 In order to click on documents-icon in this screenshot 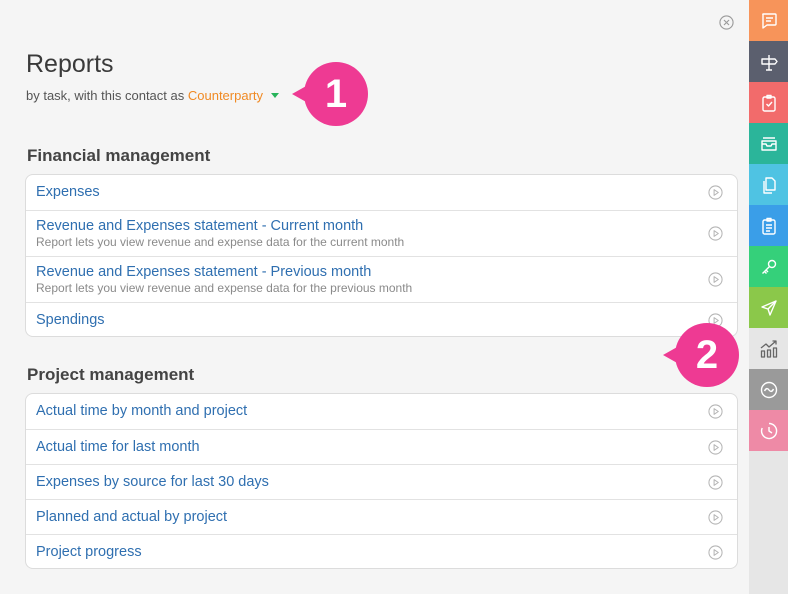, I will do `click(769, 185)`.